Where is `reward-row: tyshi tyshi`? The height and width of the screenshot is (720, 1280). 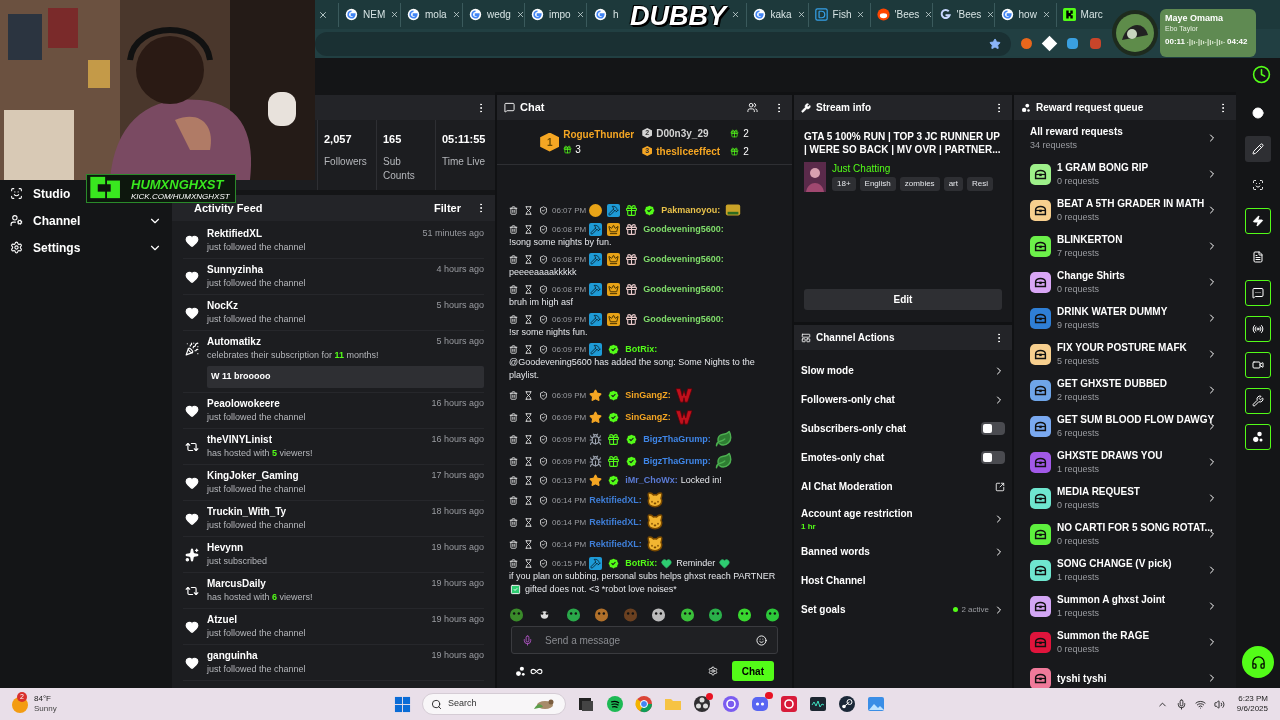 reward-row: tyshi tyshi is located at coordinates (1125, 674).